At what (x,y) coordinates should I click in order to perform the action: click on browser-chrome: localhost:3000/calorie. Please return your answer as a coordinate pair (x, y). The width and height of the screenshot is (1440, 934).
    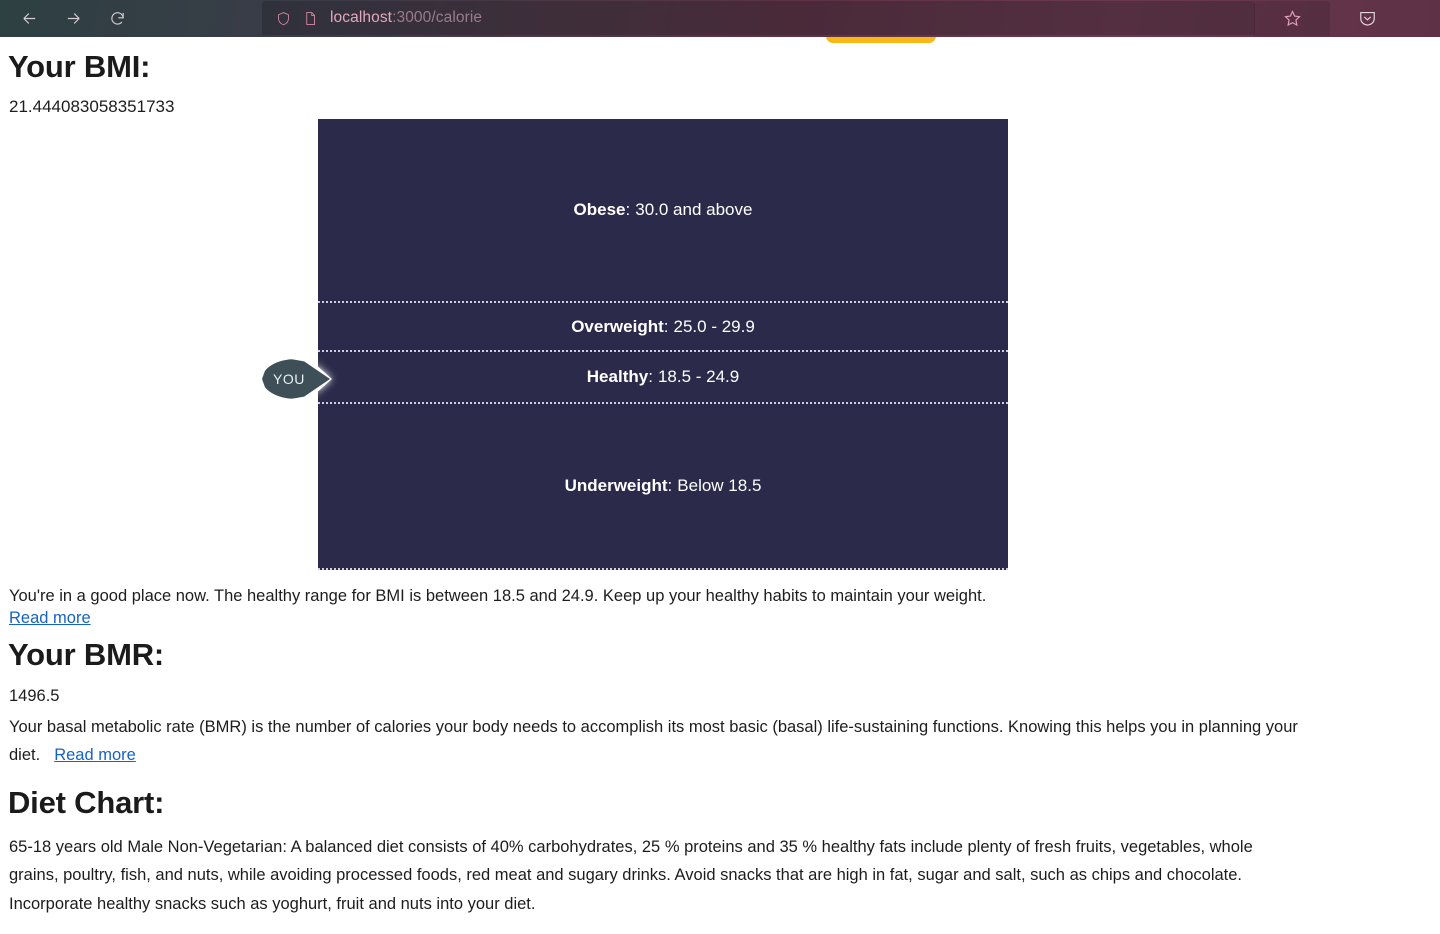
    Looking at the image, I should click on (720, 18).